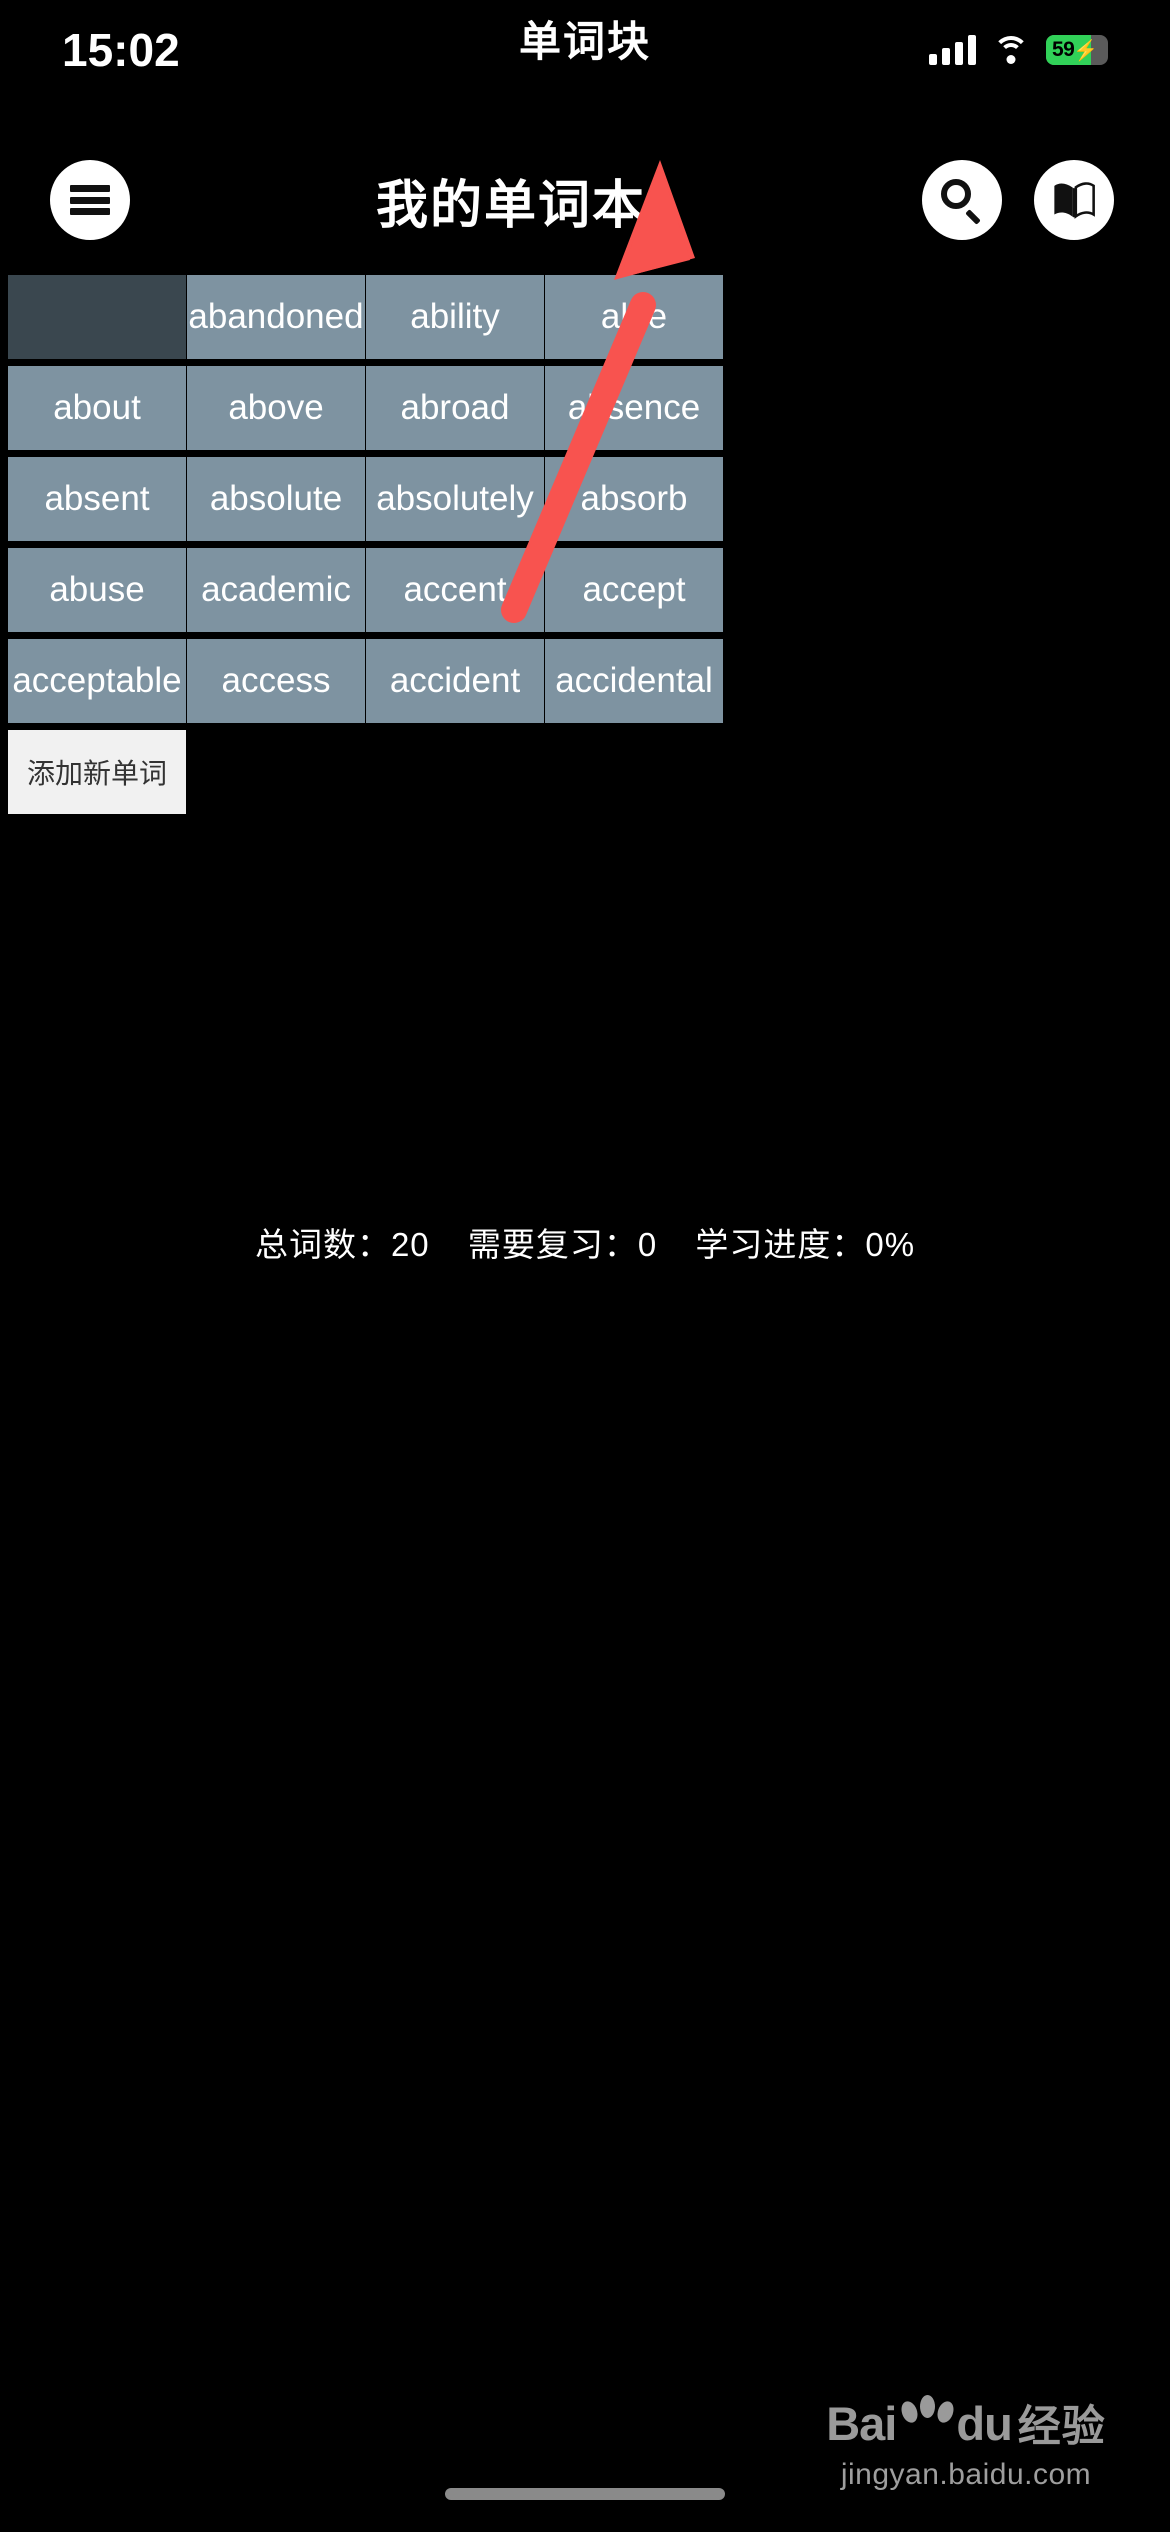 The width and height of the screenshot is (1170, 2532). I want to click on word-tile: absence, so click(634, 408).